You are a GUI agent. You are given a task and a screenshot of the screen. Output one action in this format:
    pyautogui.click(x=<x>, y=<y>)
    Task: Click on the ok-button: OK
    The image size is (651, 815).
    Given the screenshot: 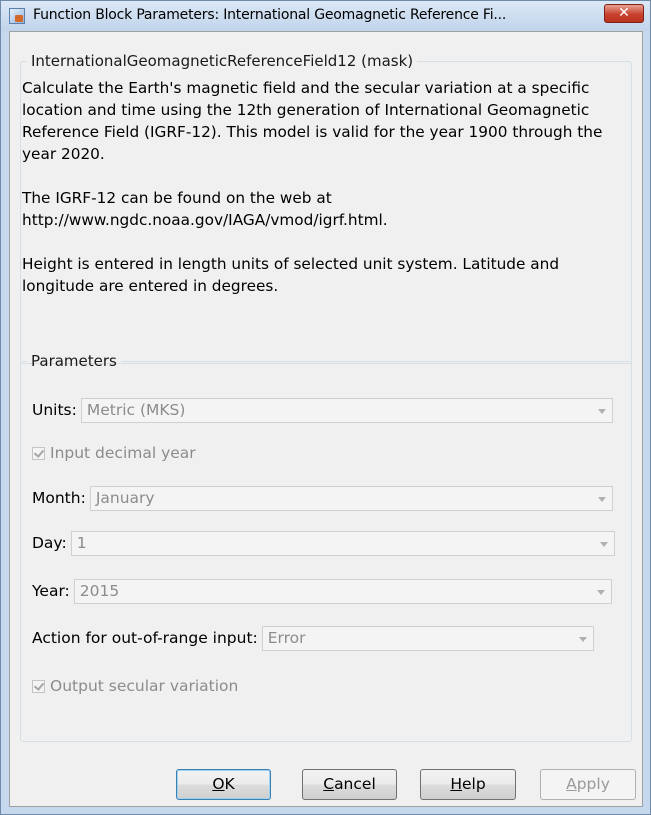 What is the action you would take?
    pyautogui.click(x=223, y=784)
    